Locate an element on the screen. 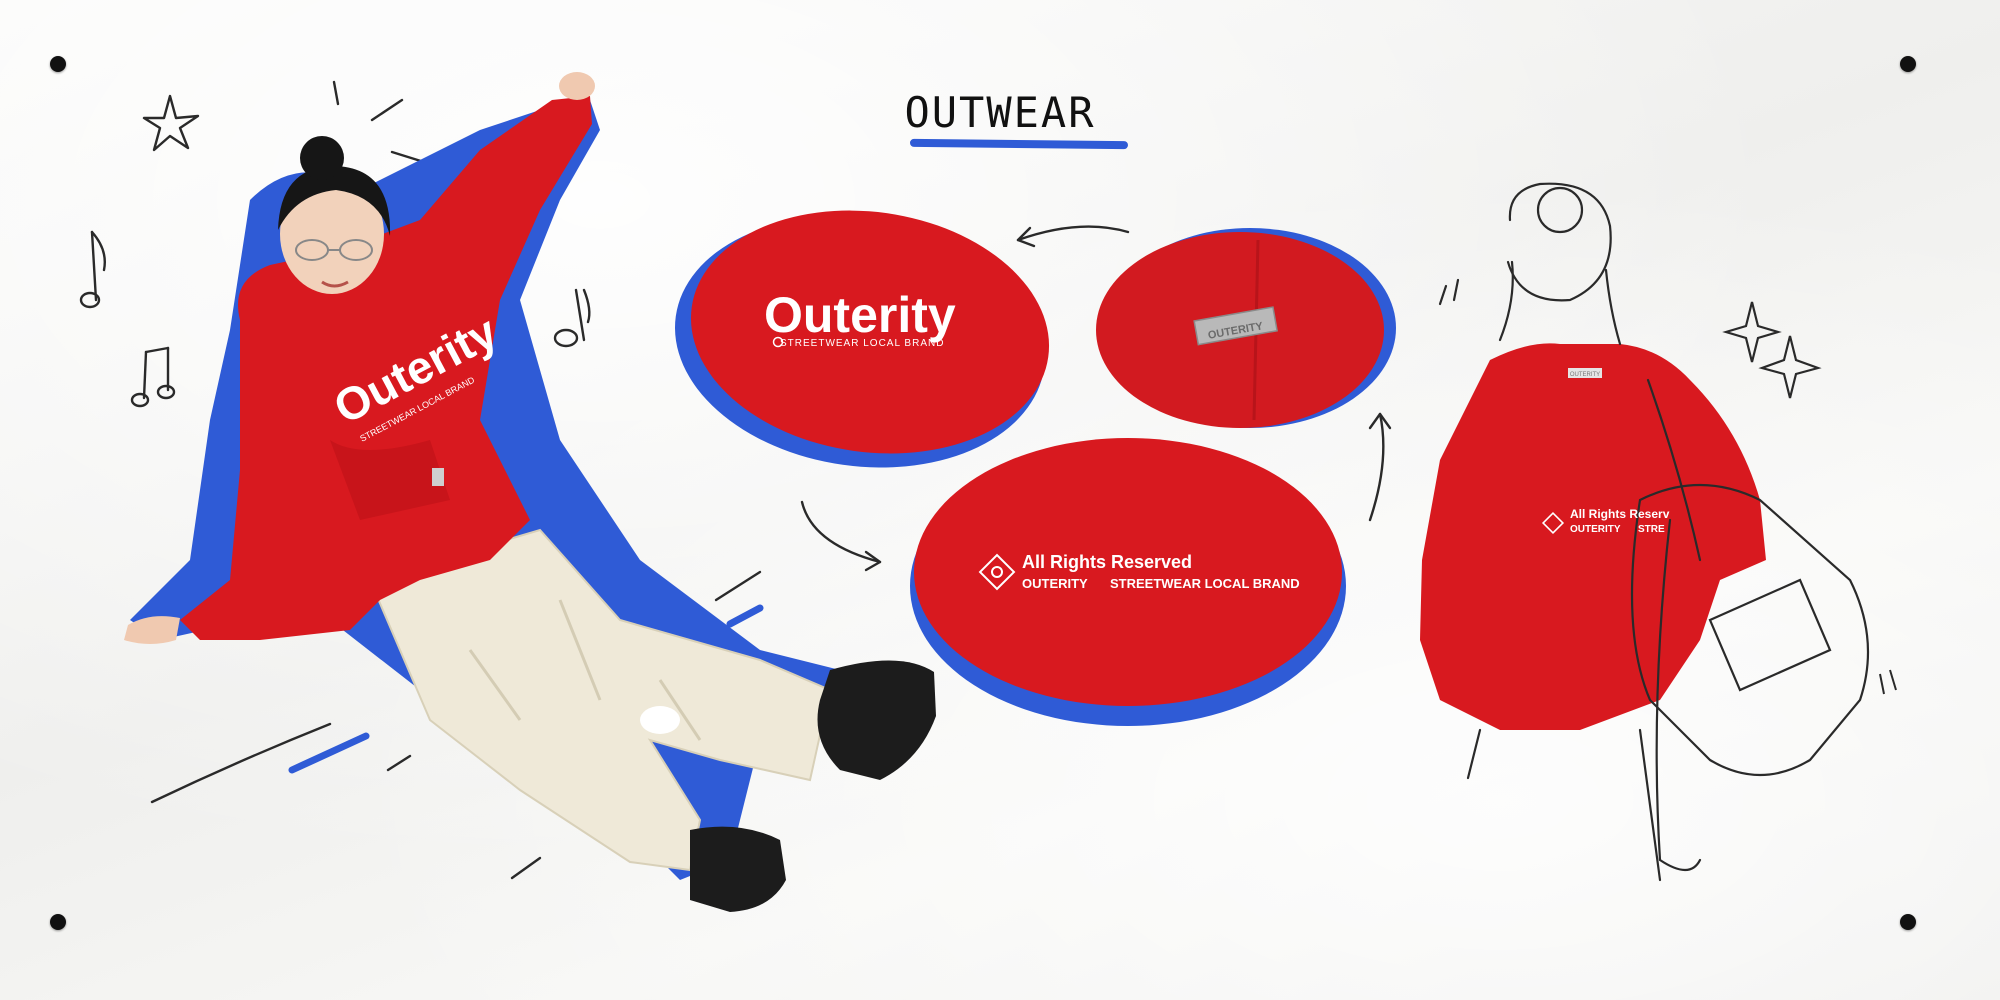 The image size is (2000, 1000). sketch-tag-text: OUTERITY is located at coordinates (1585, 375).